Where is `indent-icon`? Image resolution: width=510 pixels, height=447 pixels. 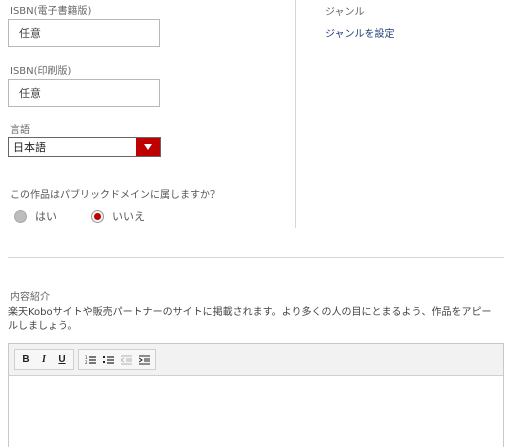
indent-icon is located at coordinates (144, 360).